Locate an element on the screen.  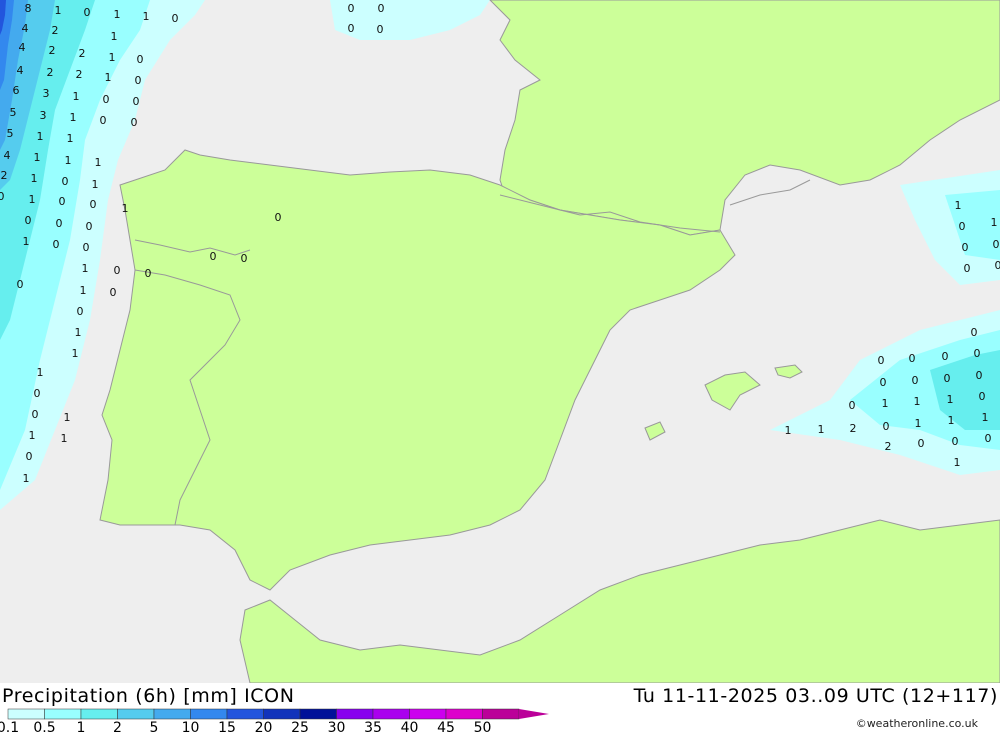
precip-value-label: 6 is located at coordinates (16, 90).